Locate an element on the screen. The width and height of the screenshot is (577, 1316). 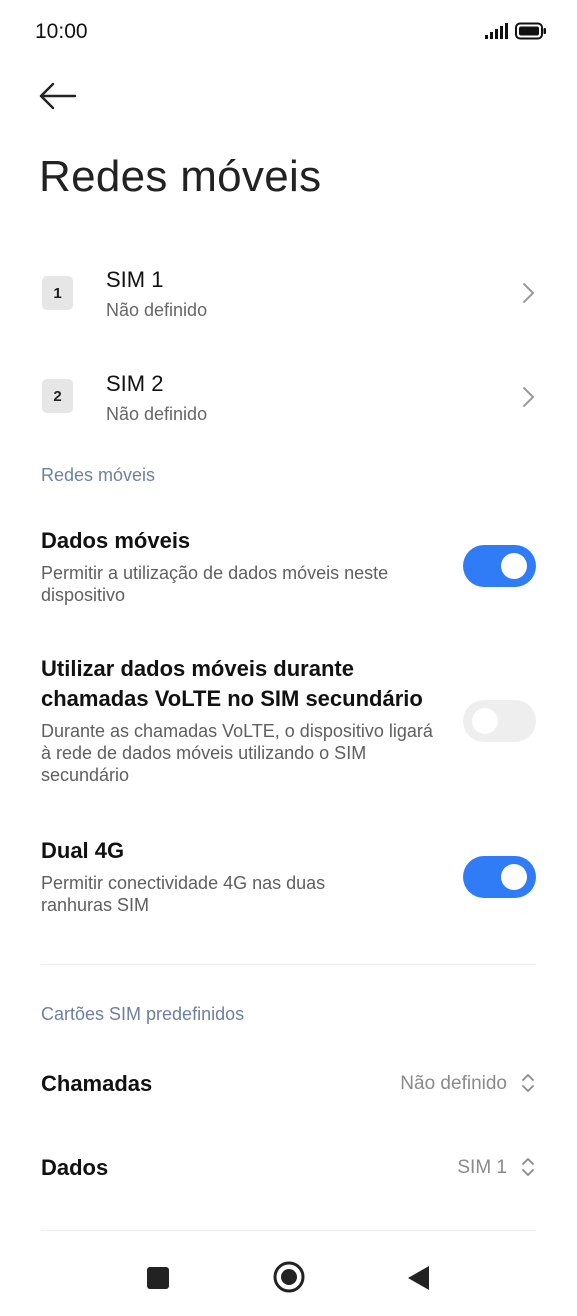
arrow-left-icon is located at coordinates (58, 96).